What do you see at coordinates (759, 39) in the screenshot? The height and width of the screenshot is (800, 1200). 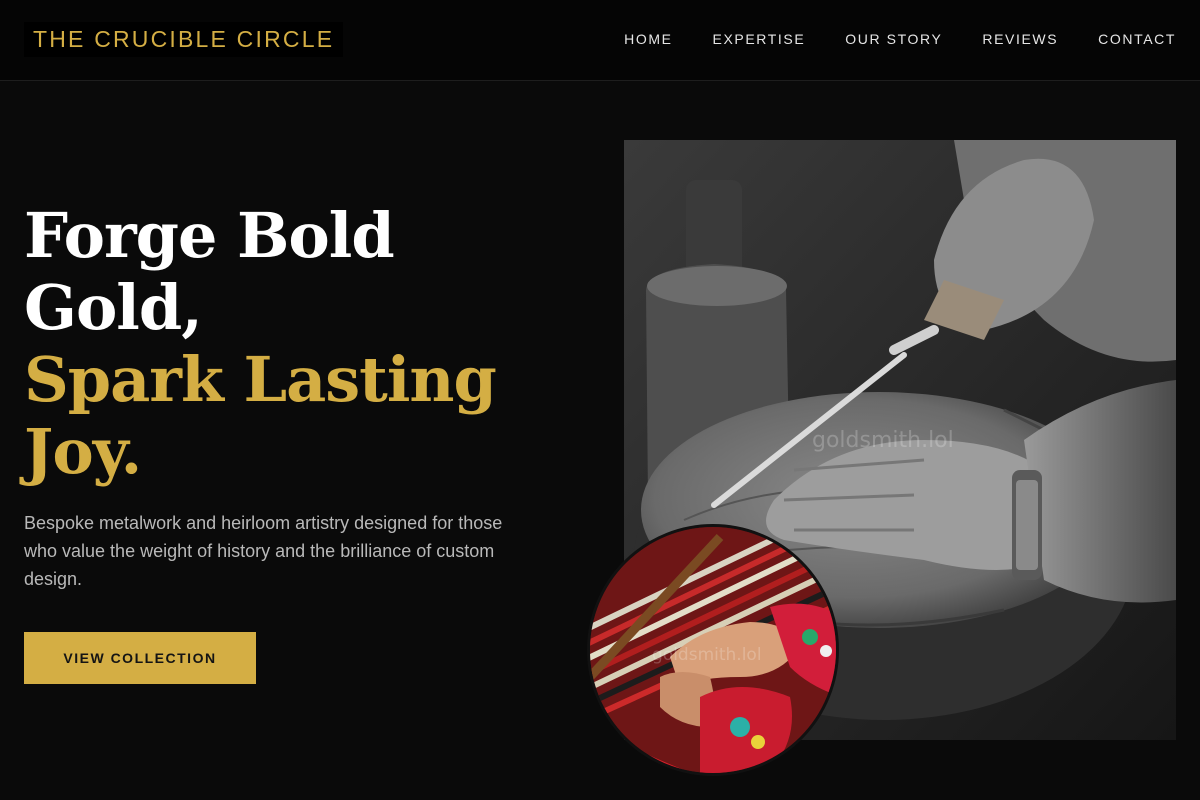 I see `nav-expertise: EXPERTISE` at bounding box center [759, 39].